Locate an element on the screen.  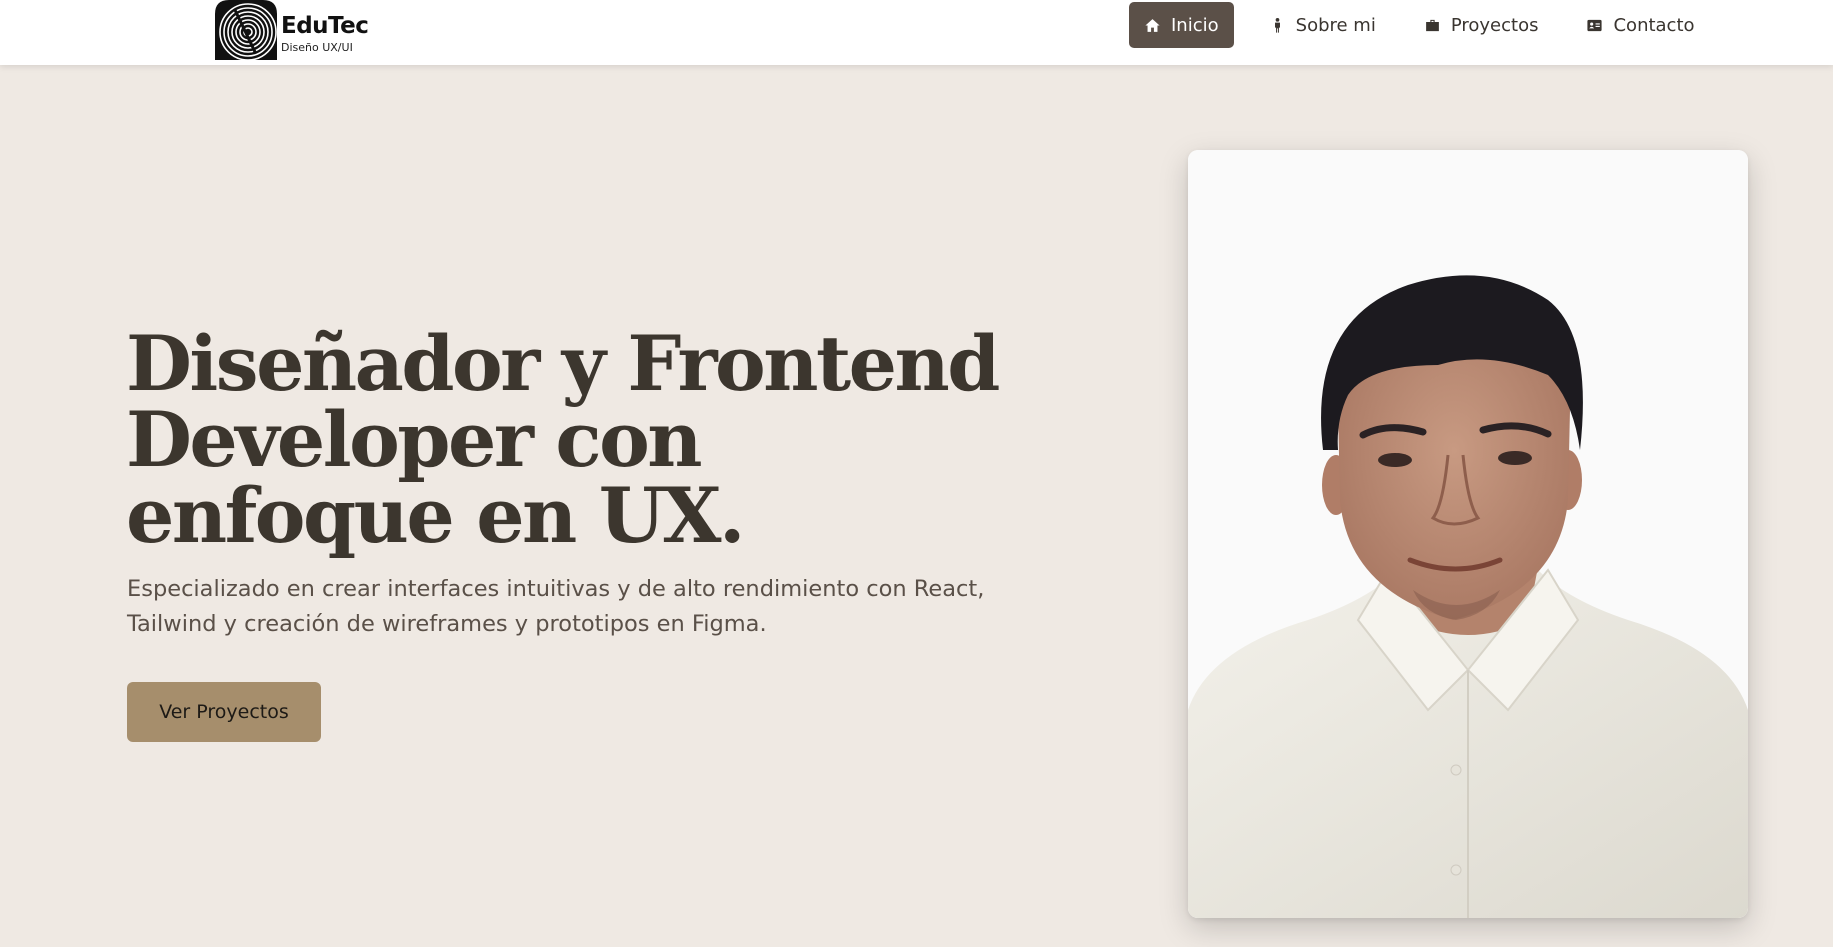
brand-tagline: Diseño UX/UI is located at coordinates (317, 47).